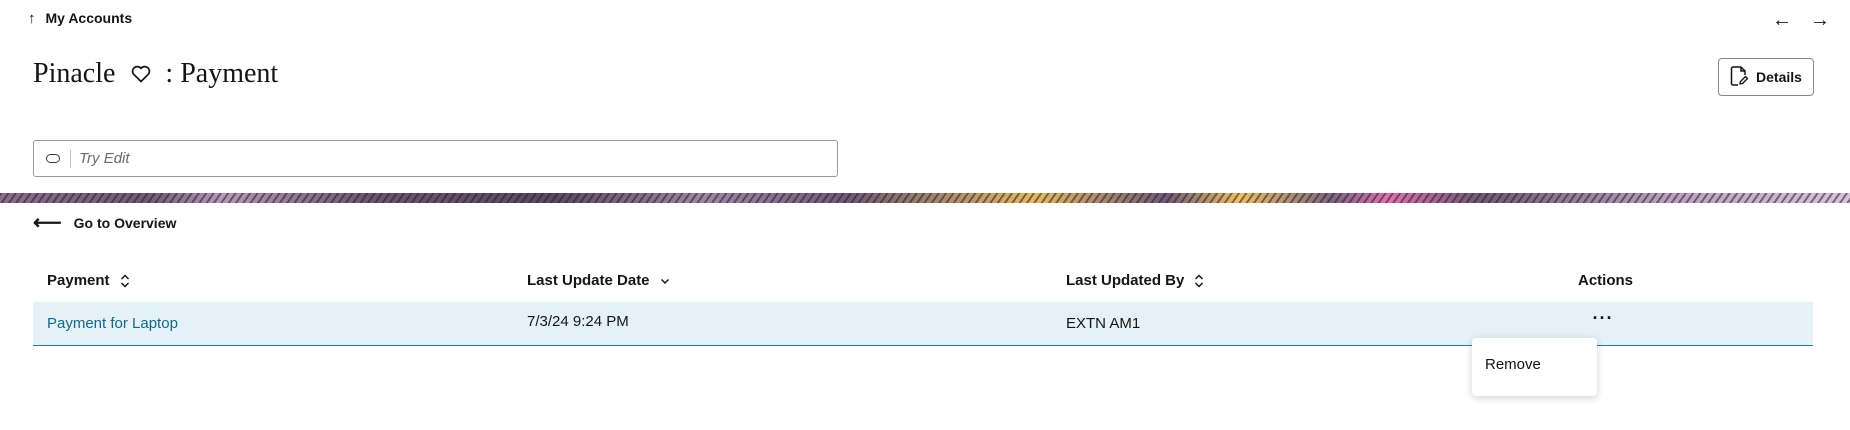  Describe the element at coordinates (925, 20) in the screenshot. I see `top-bar: ↑ My Accounts ← →` at that location.